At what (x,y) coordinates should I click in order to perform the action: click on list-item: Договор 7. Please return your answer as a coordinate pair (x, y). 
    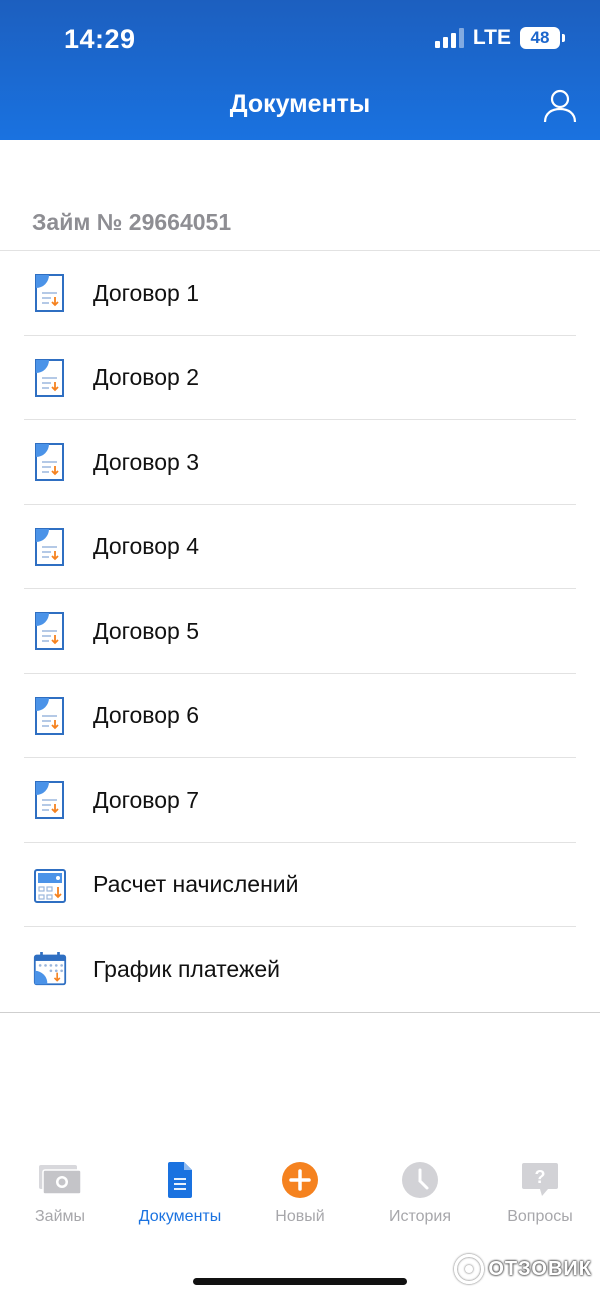
    Looking at the image, I should click on (300, 800).